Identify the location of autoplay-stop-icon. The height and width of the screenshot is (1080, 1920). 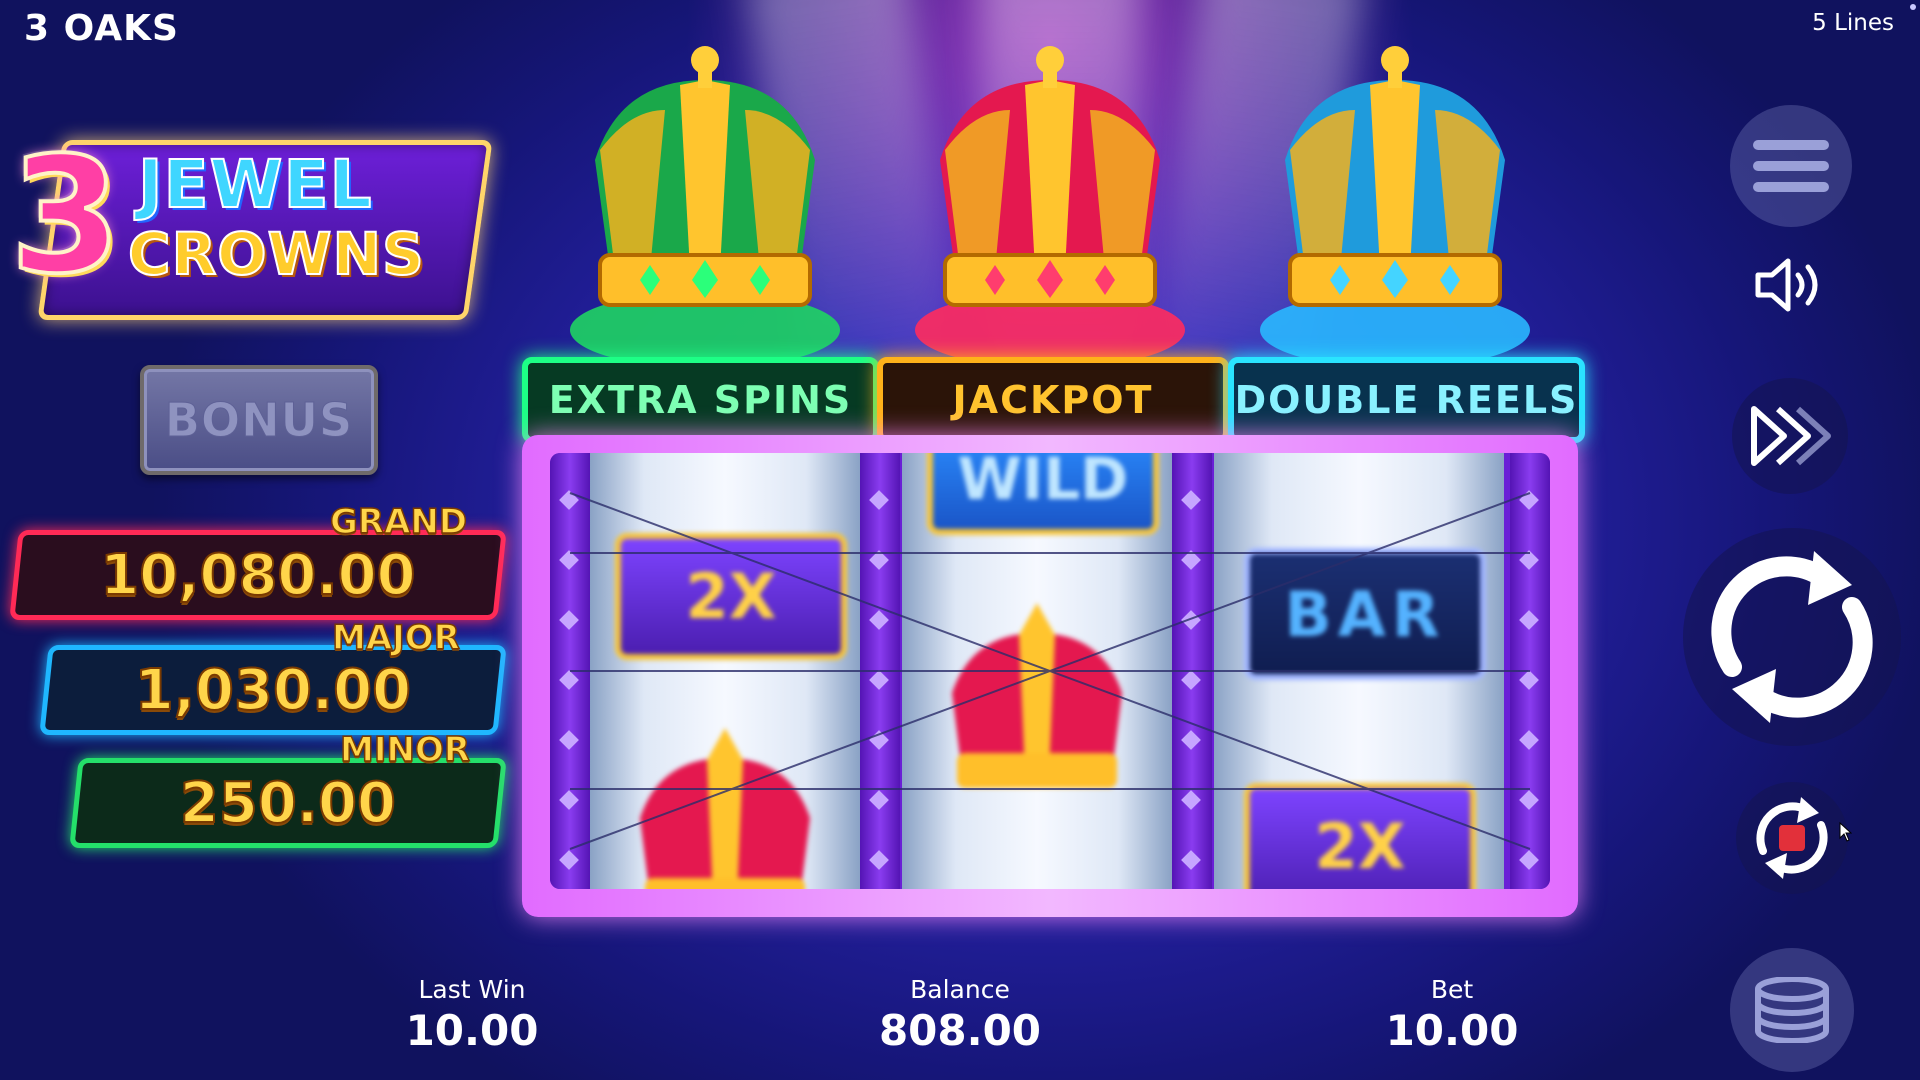
(1792, 838).